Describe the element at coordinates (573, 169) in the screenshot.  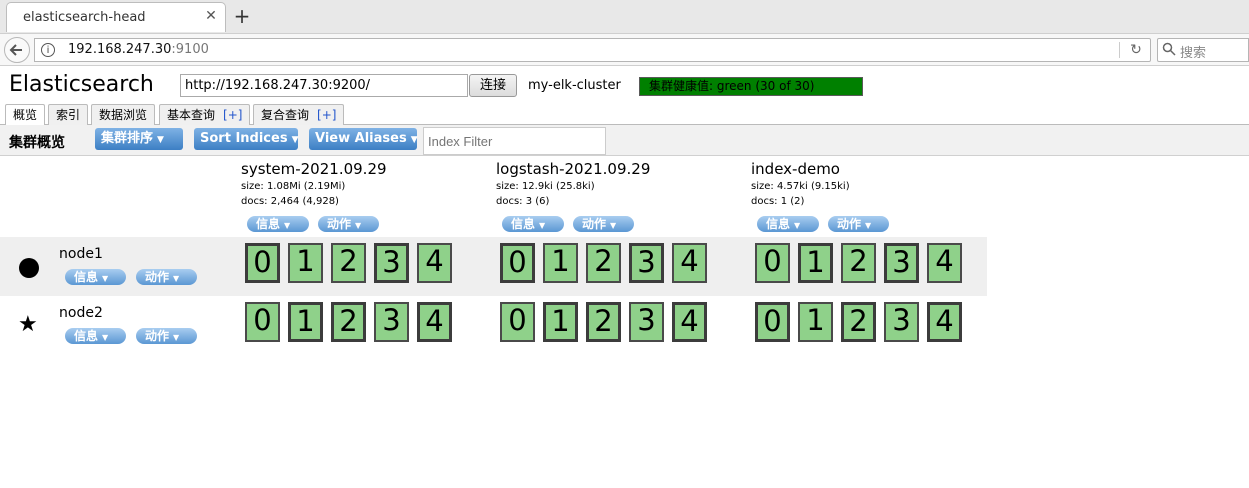
I see `index-name: logstash-2021.09.29` at that location.